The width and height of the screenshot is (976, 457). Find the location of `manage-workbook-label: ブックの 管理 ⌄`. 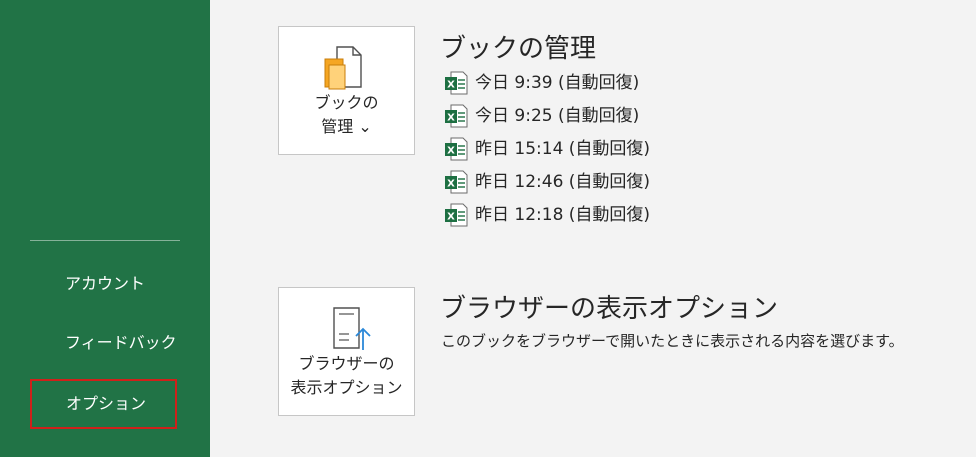

manage-workbook-label: ブックの 管理 ⌄ is located at coordinates (346, 114).